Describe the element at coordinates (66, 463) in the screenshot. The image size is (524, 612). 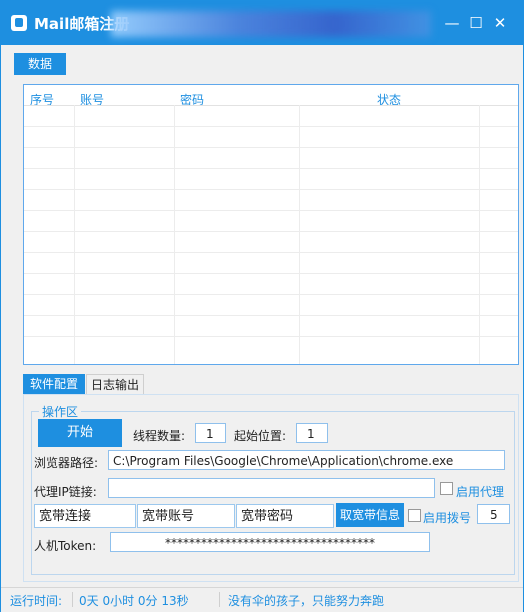
I see `browser-path-label: 浏览器路径:` at that location.